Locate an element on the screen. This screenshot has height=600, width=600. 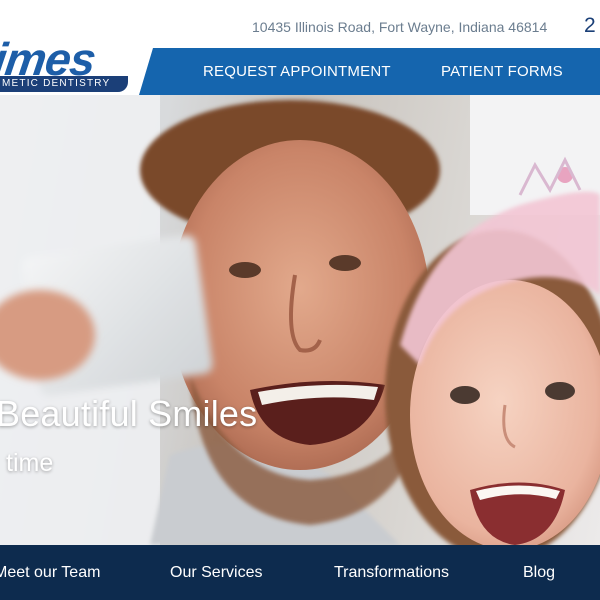
logo-tagline: METIC DENTISTRY is located at coordinates (56, 83).